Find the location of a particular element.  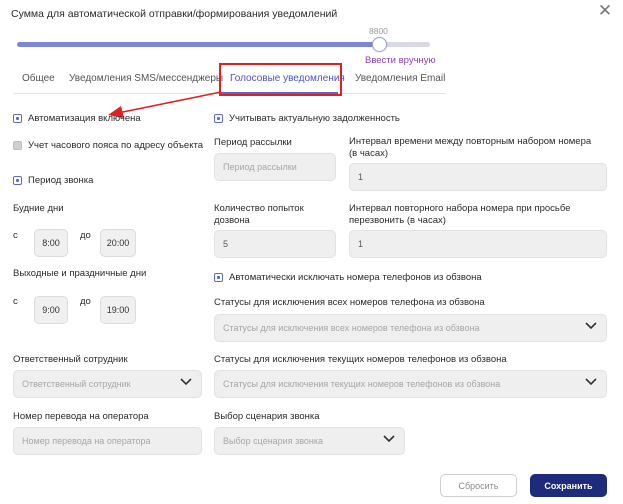

debt-checkbox is located at coordinates (218, 118).